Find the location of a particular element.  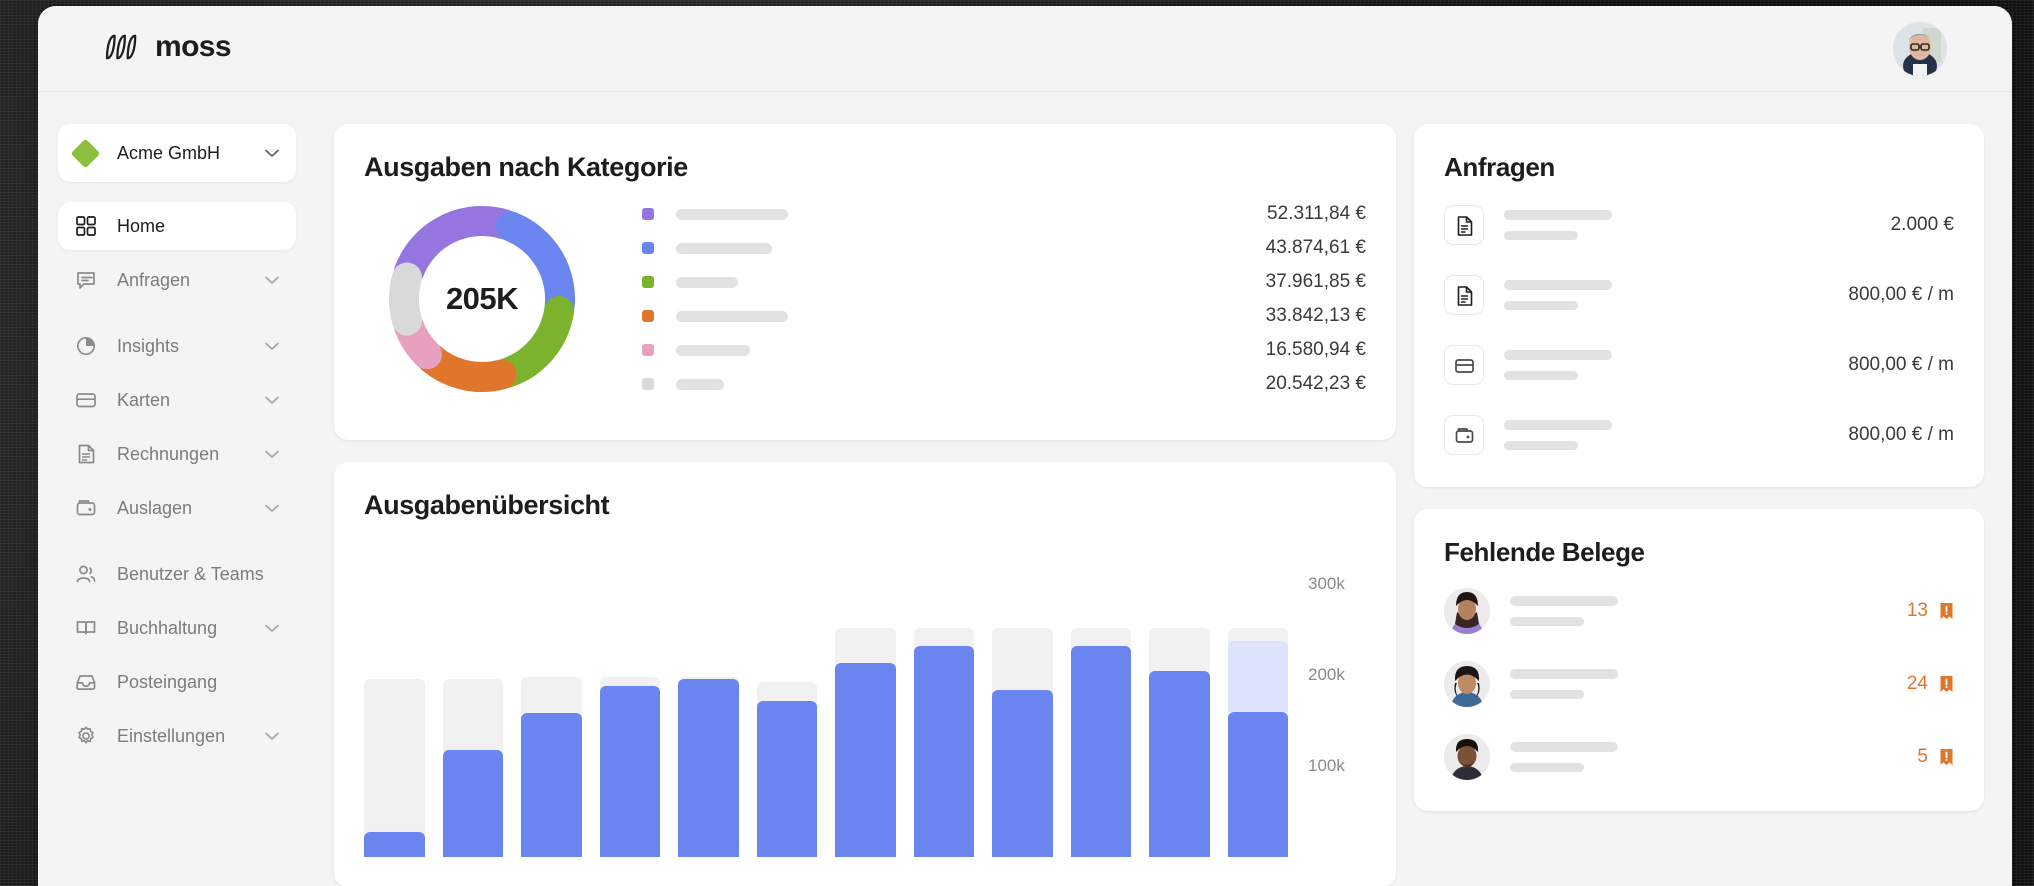

list-item-amount: 2.000 € is located at coordinates (1922, 224).